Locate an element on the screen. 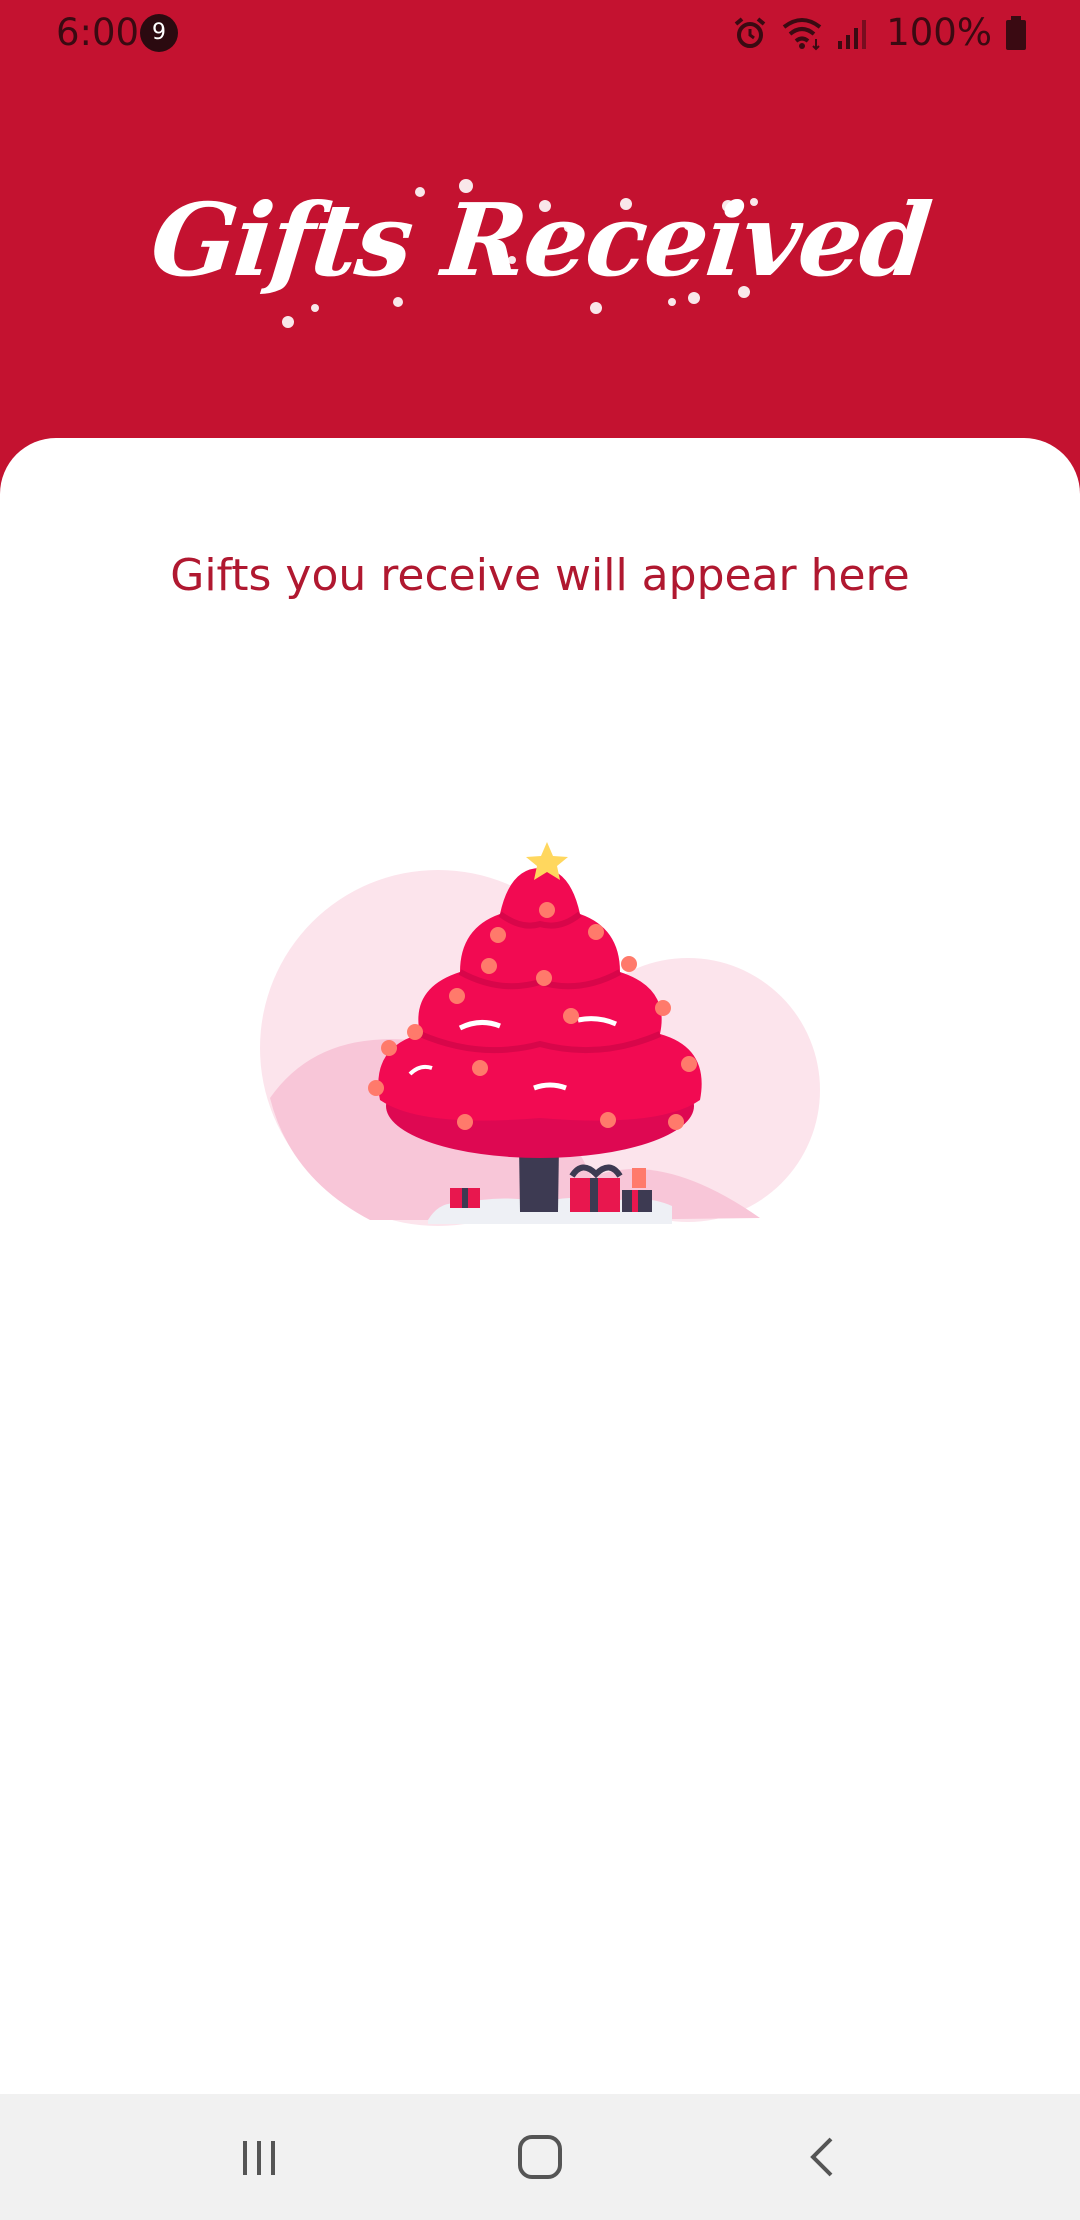  back-button is located at coordinates (823, 2157).